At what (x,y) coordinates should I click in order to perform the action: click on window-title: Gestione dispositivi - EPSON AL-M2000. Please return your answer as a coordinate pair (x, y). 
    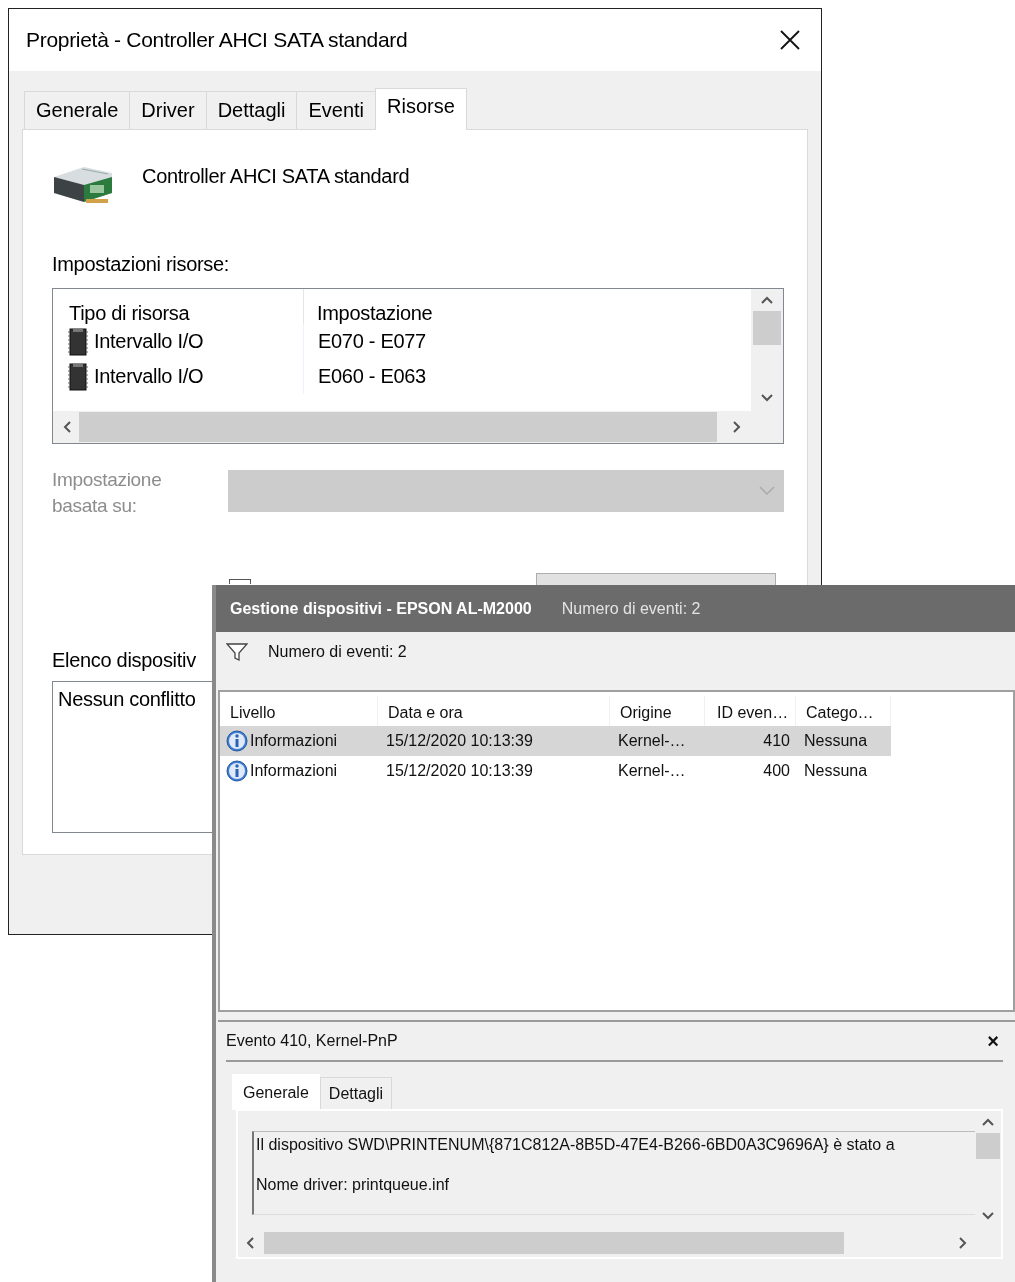
    Looking at the image, I should click on (381, 608).